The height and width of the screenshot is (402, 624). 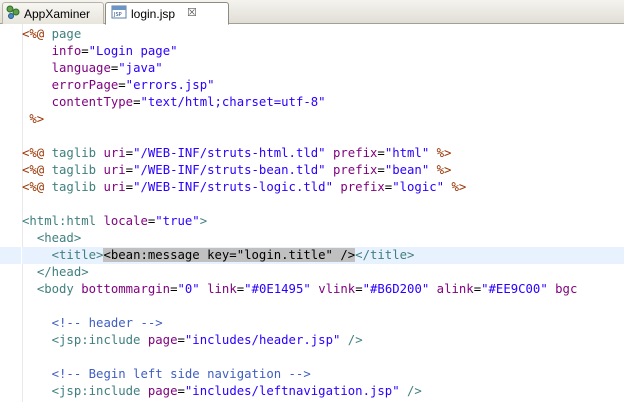 What do you see at coordinates (59, 289) in the screenshot?
I see `code-token: <body` at bounding box center [59, 289].